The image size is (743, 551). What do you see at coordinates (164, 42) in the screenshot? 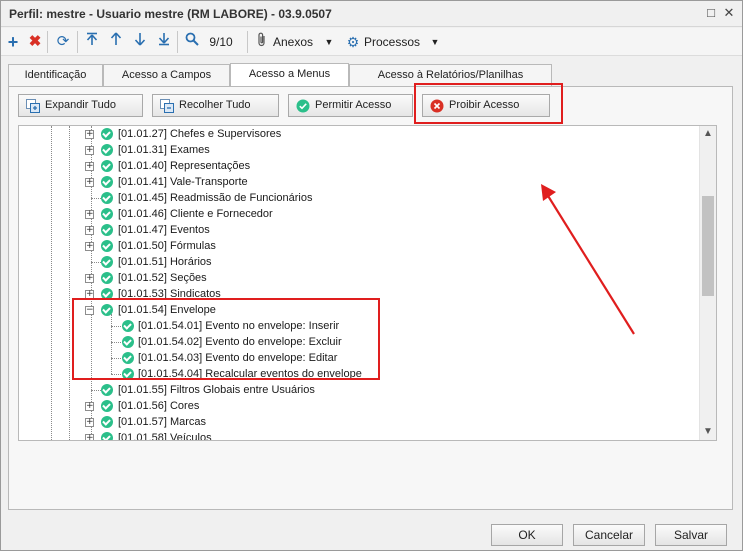
I see `last-record-icon` at bounding box center [164, 42].